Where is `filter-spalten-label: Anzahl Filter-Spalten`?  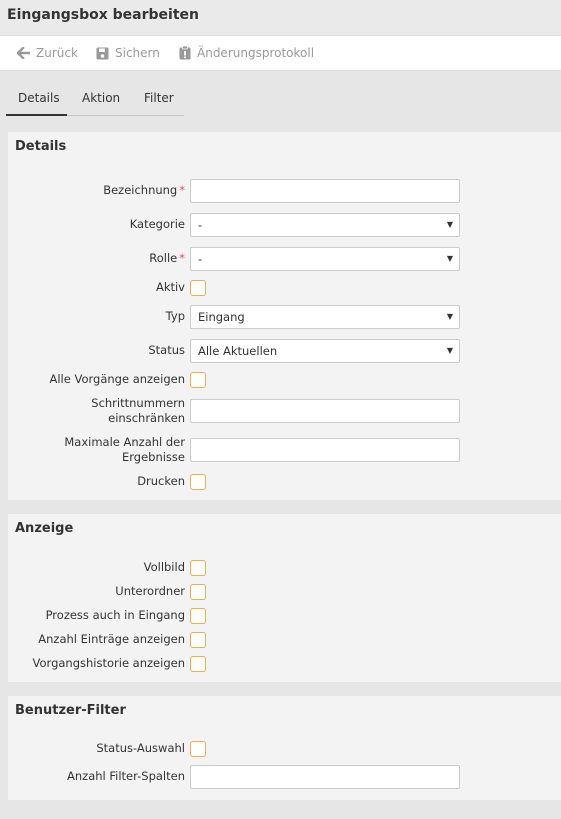 filter-spalten-label: Anzahl Filter-Spalten is located at coordinates (126, 776).